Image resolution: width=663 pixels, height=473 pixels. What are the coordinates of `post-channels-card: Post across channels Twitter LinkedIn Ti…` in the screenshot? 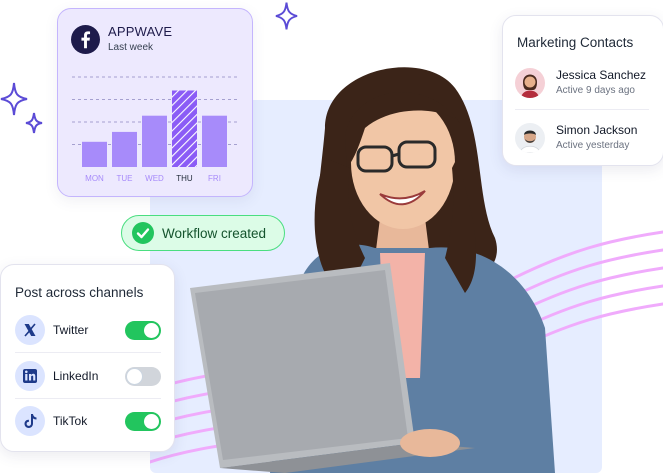 It's located at (87, 358).